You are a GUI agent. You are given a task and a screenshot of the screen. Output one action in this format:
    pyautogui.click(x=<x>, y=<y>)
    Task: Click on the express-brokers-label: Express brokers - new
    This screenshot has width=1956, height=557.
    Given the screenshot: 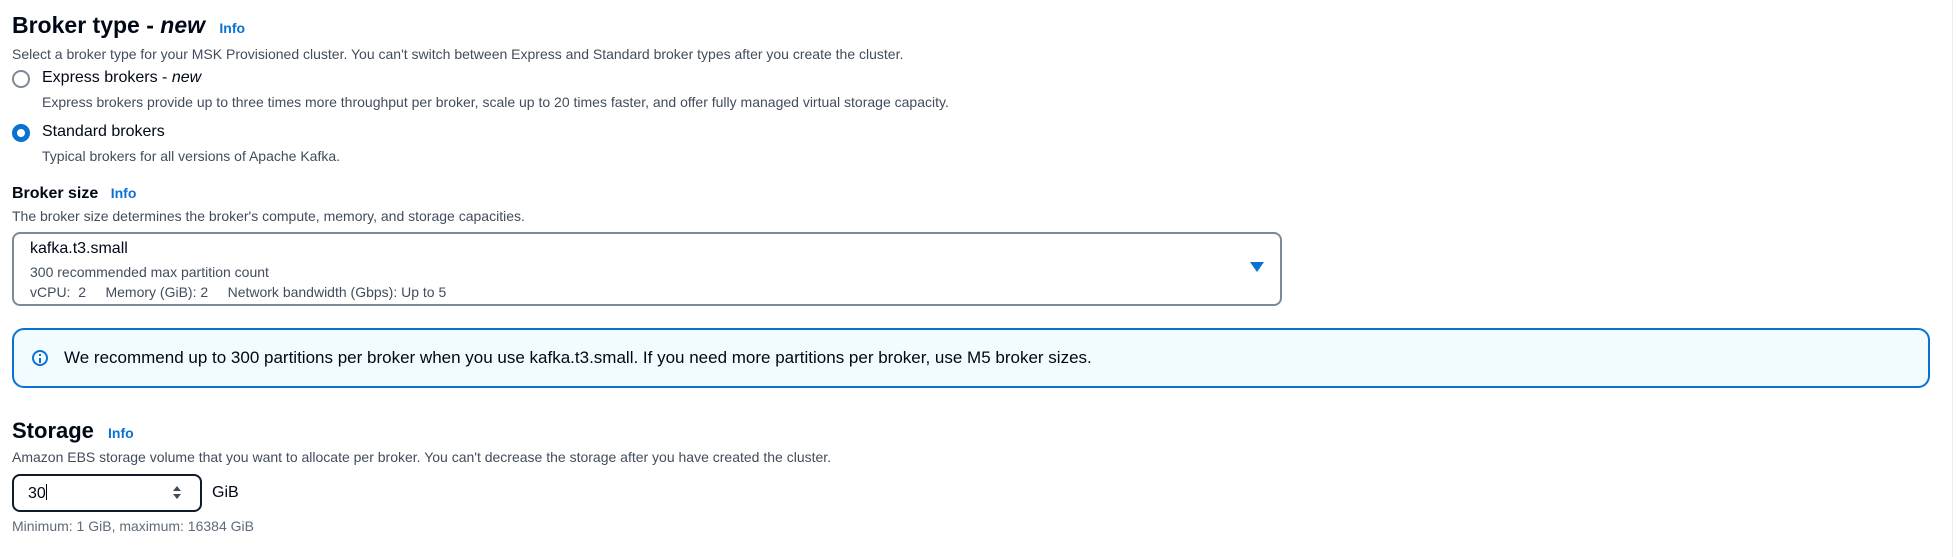 What is the action you would take?
    pyautogui.click(x=121, y=78)
    